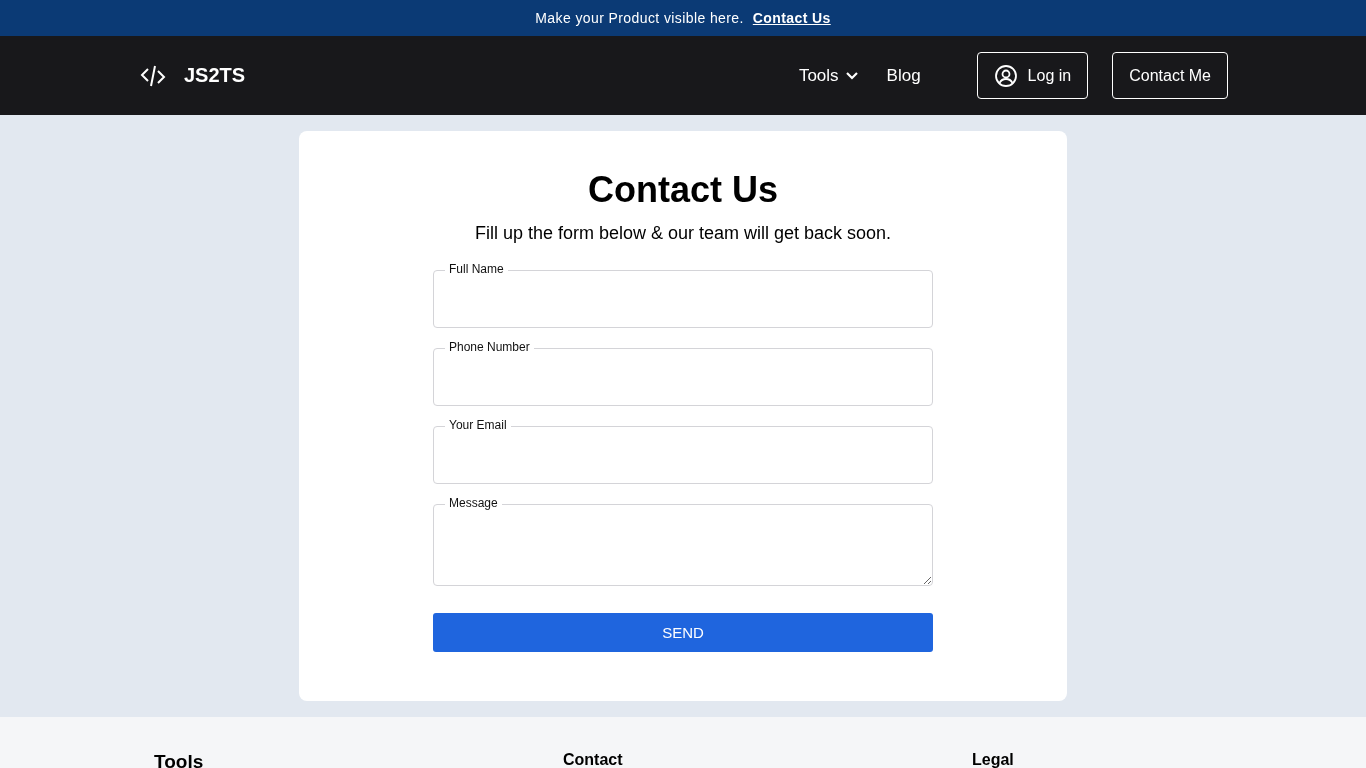 The height and width of the screenshot is (768, 1366). I want to click on field-label: Phone Number, so click(489, 347).